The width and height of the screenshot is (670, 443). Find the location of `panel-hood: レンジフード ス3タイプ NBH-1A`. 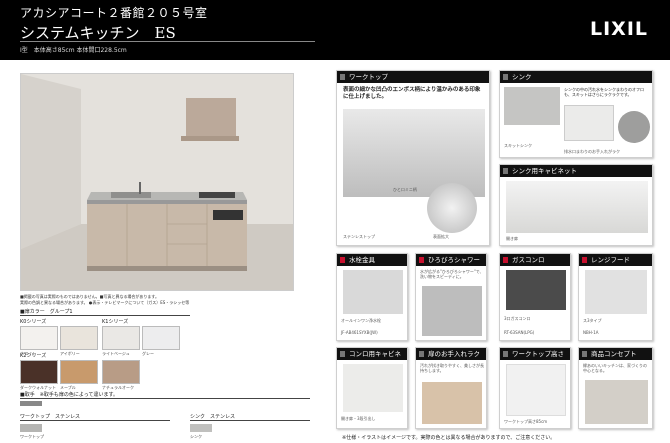

panel-hood: レンジフード ス3タイプ NBH-1A is located at coordinates (615, 297).